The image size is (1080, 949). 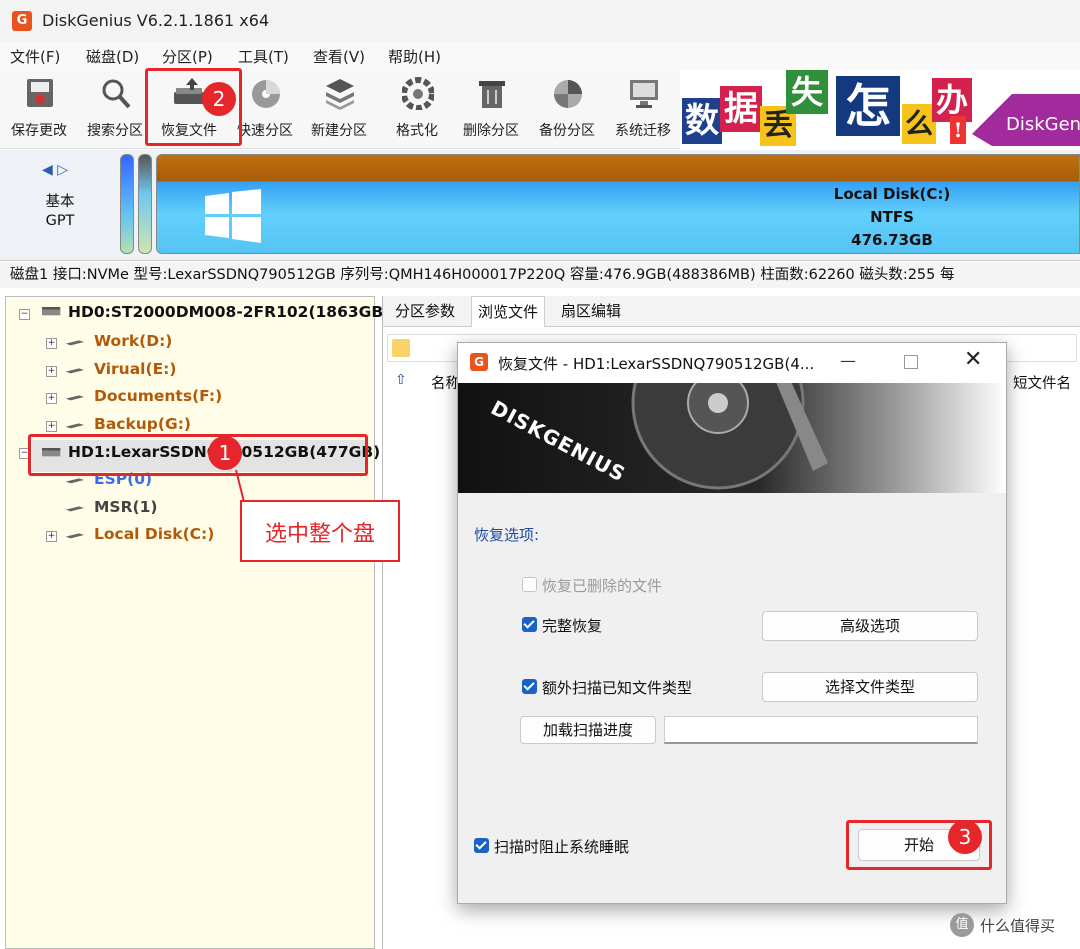 I want to click on annotation-badge-1: 1, so click(x=225, y=453).